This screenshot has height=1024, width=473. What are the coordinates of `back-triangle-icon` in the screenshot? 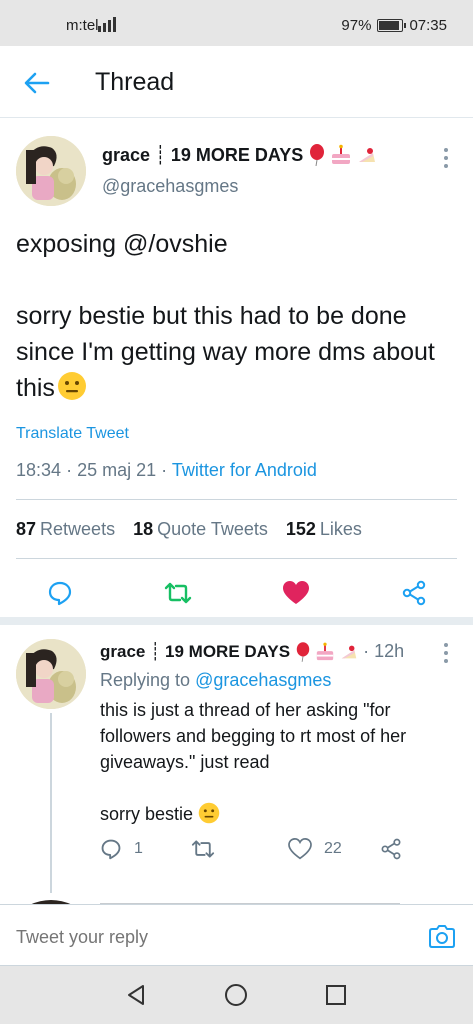 It's located at (136, 995).